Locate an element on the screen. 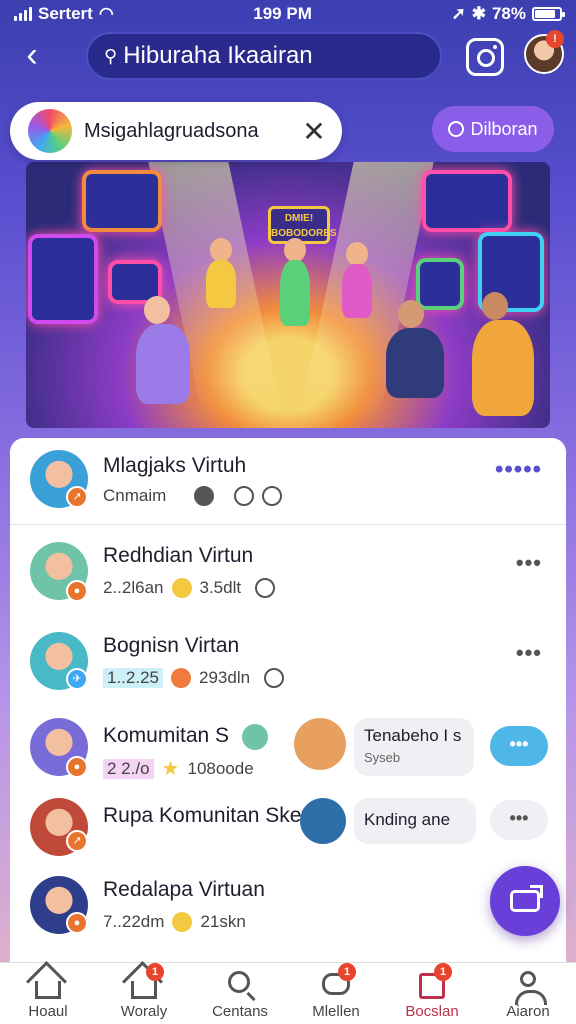  emoji-icon is located at coordinates (181, 588).